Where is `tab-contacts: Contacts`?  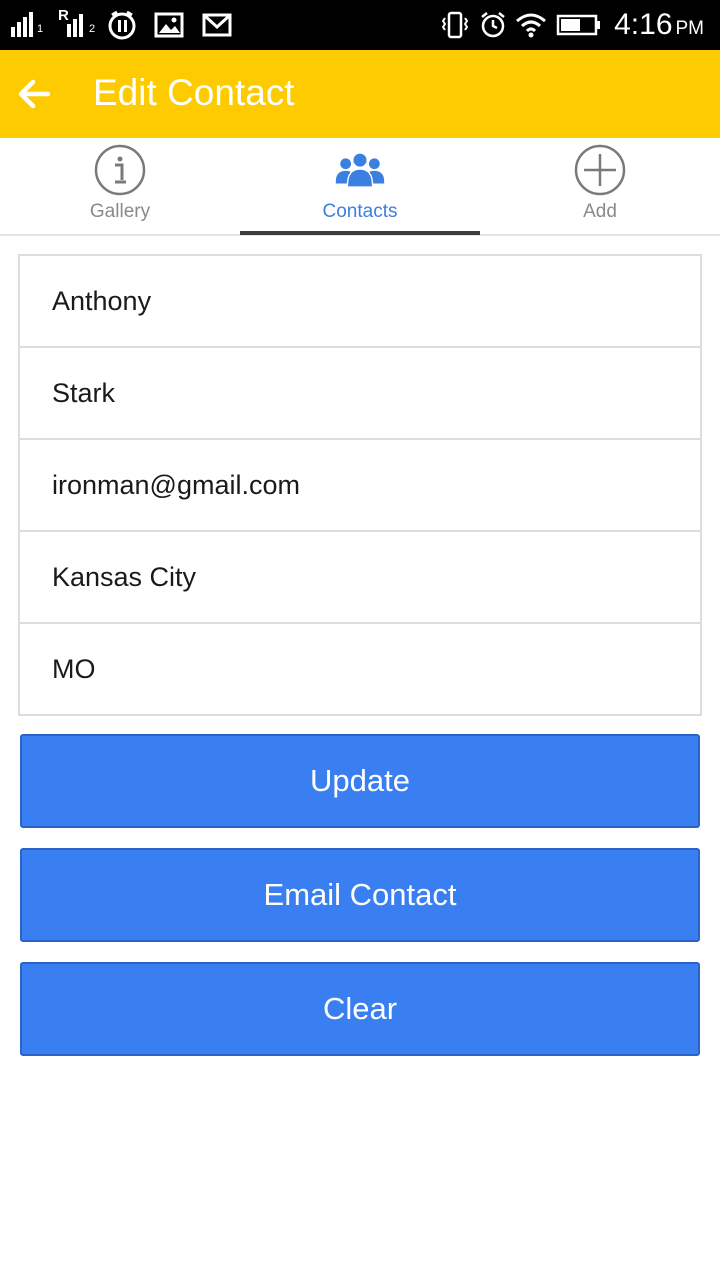
tab-contacts: Contacts is located at coordinates (360, 187).